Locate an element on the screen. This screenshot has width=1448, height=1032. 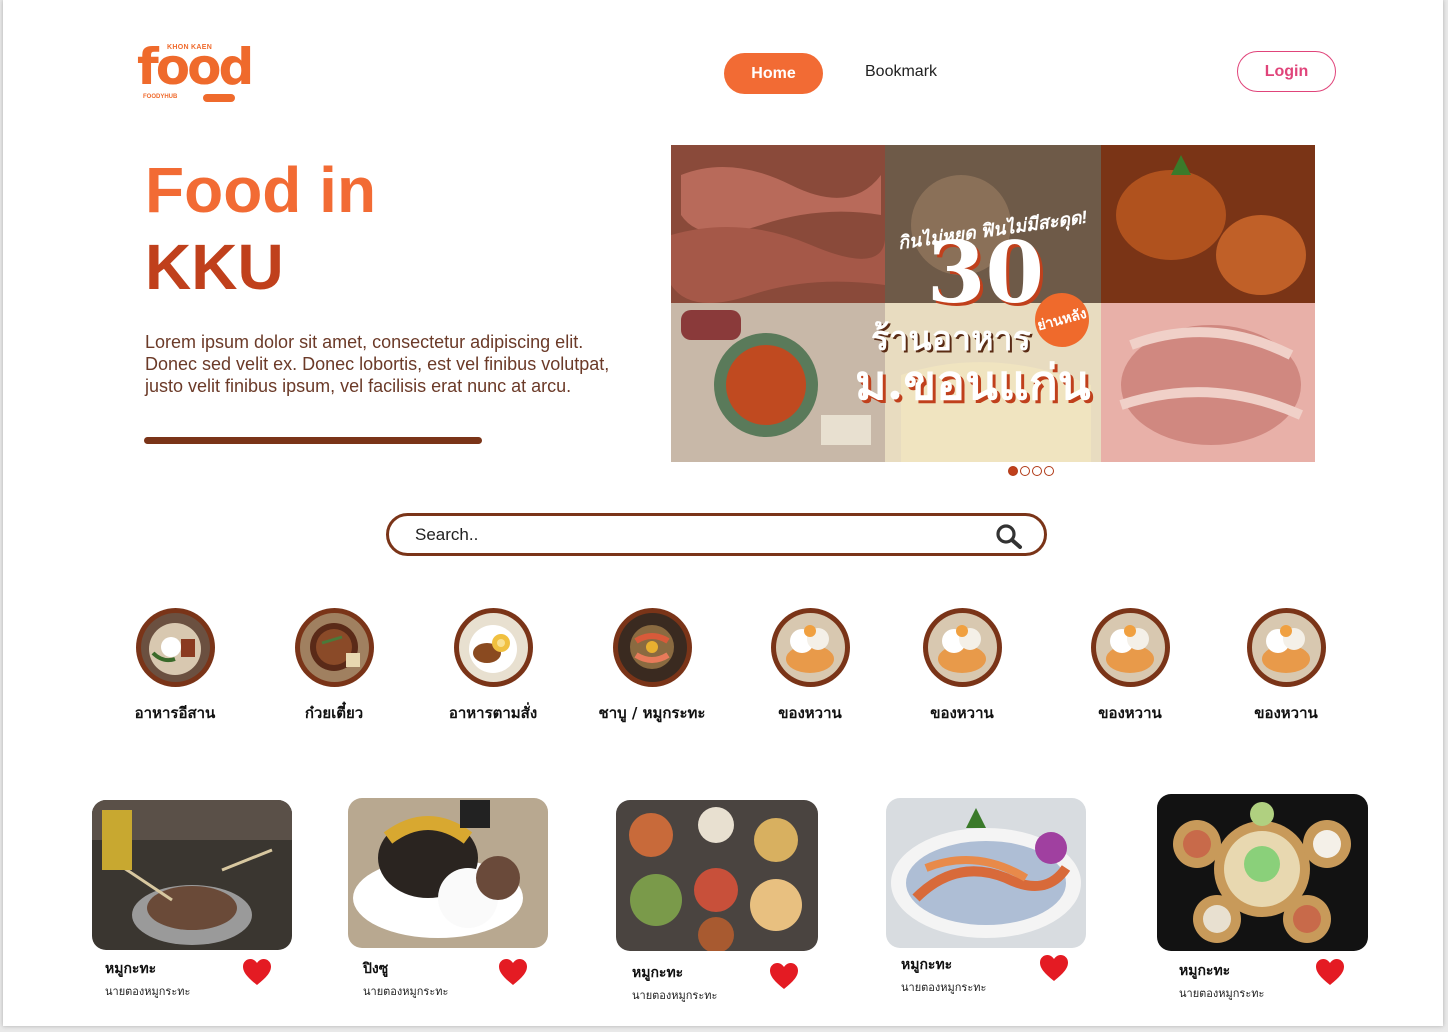
category-dessert-2: ของหวาน is located at coordinates (962, 666).